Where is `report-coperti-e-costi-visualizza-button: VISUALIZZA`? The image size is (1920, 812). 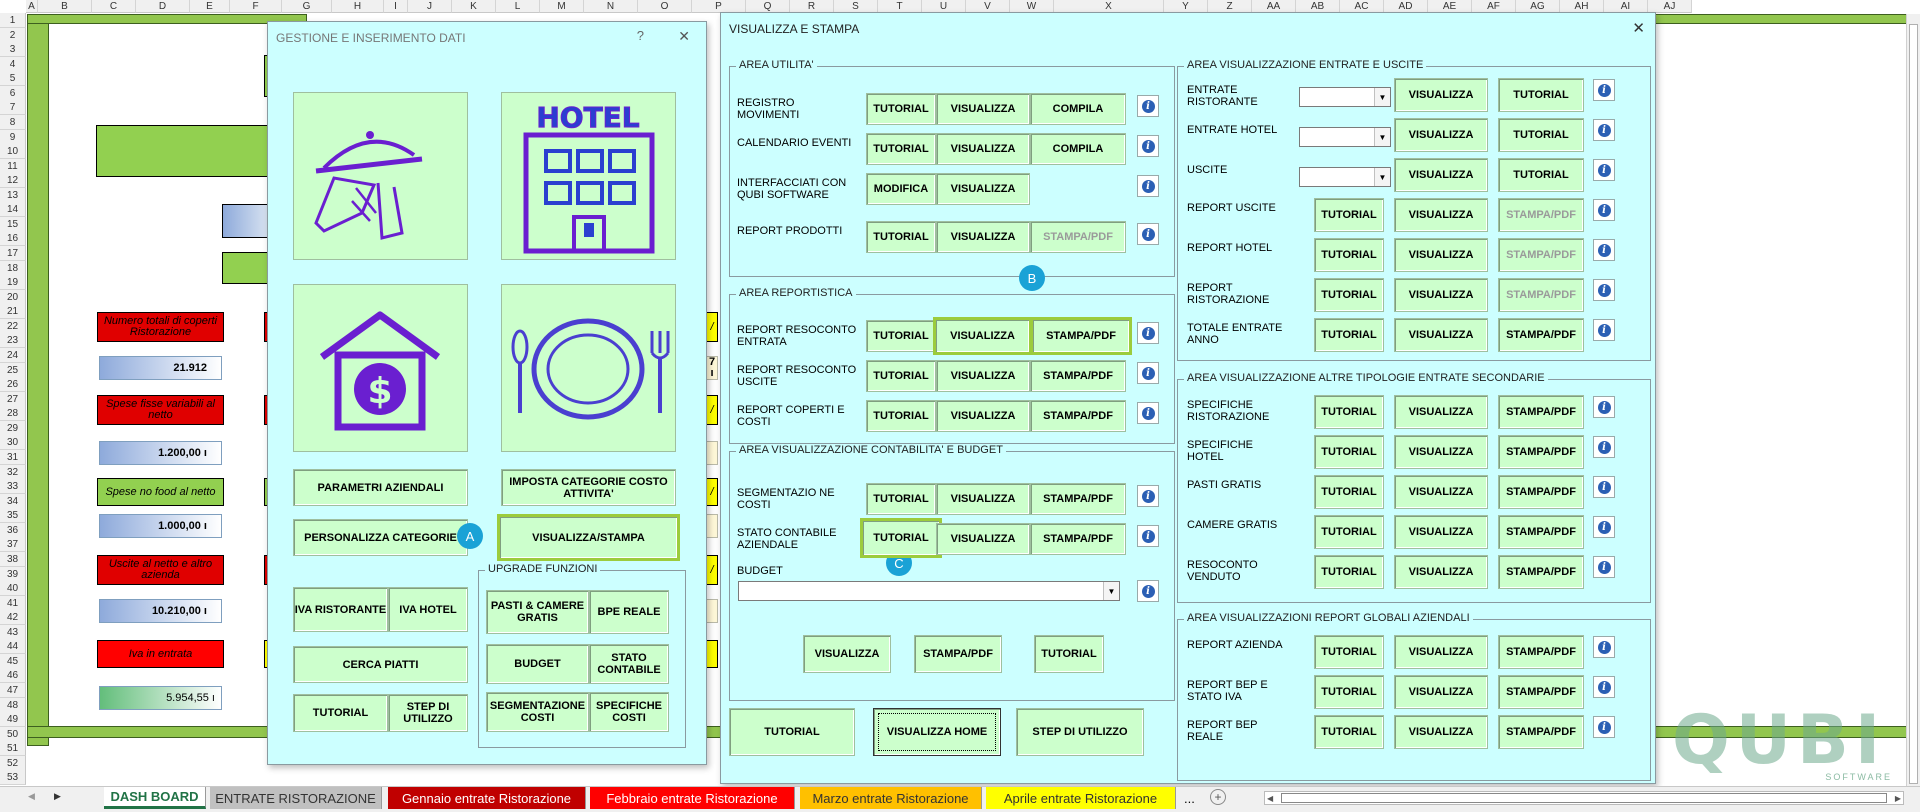
report-coperti-e-costi-visualizza-button: VISUALIZZA is located at coordinates (983, 416).